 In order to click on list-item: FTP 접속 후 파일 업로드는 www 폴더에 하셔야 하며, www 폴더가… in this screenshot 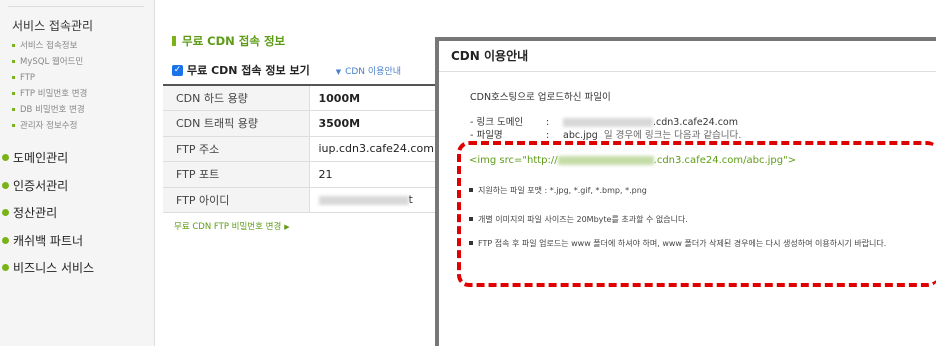, I will do `click(702, 243)`.